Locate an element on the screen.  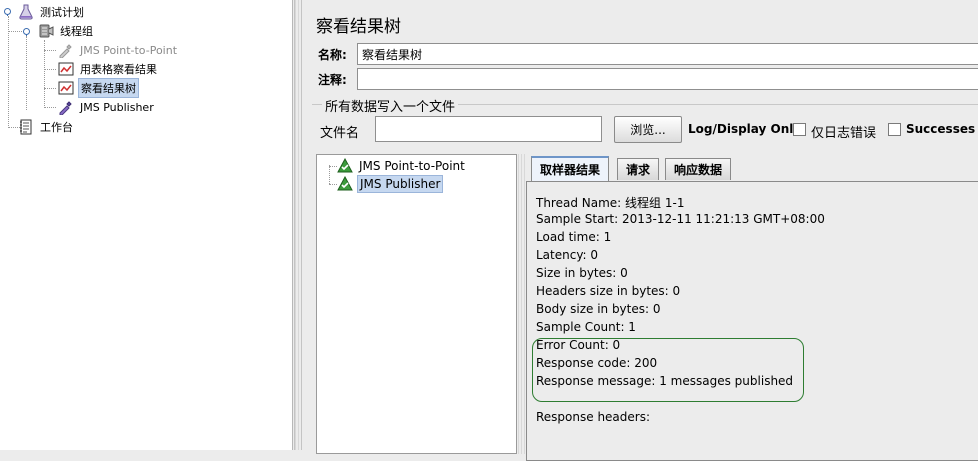
tree-node-label: 用表格察看结果 is located at coordinates (118, 69).